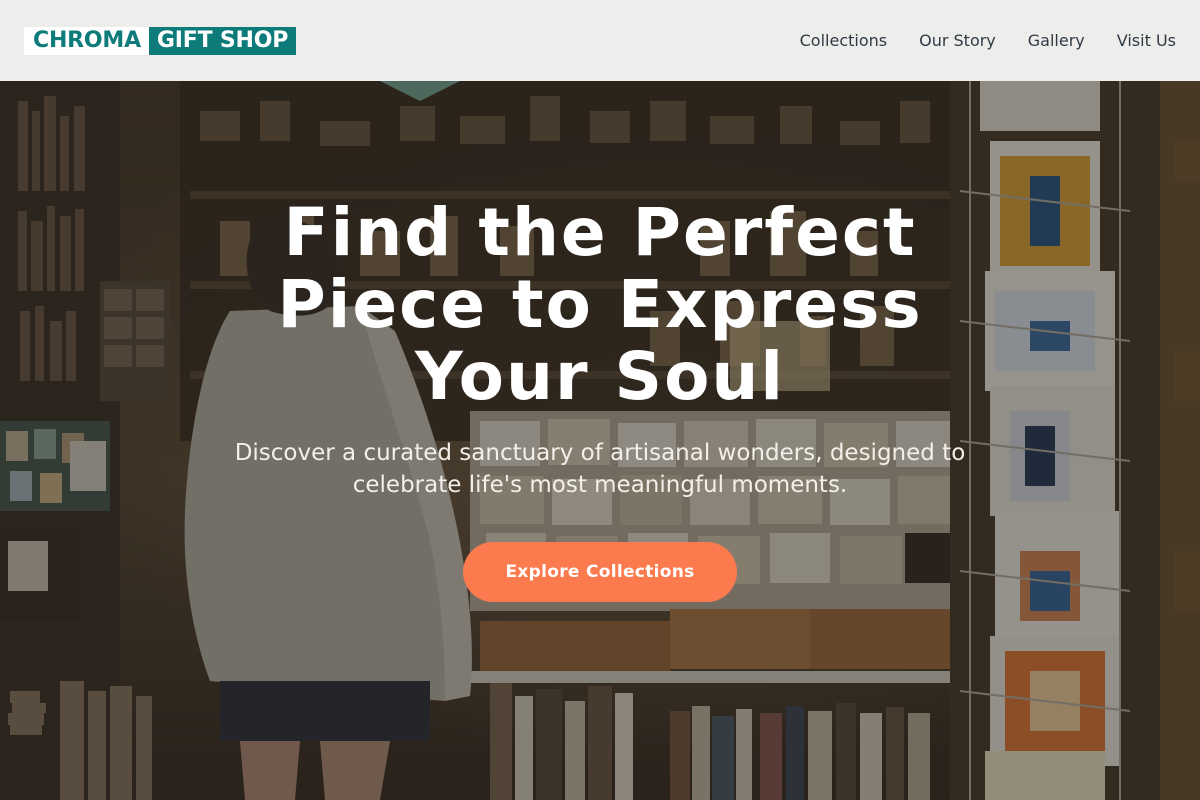 The image size is (1200, 800). I want to click on brand-logo: CHROMA GIFT SHOP, so click(160, 40).